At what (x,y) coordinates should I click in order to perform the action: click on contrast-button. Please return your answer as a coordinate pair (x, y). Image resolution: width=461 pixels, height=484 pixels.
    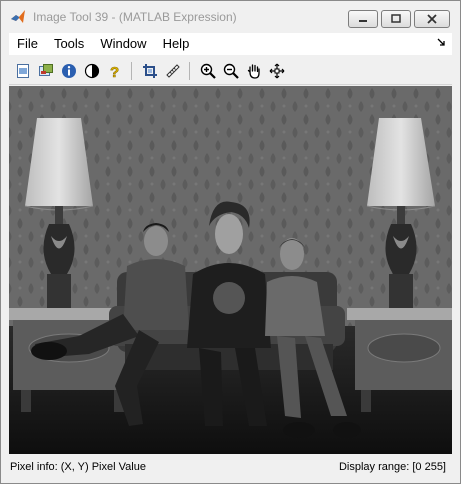
    Looking at the image, I should click on (92, 71).